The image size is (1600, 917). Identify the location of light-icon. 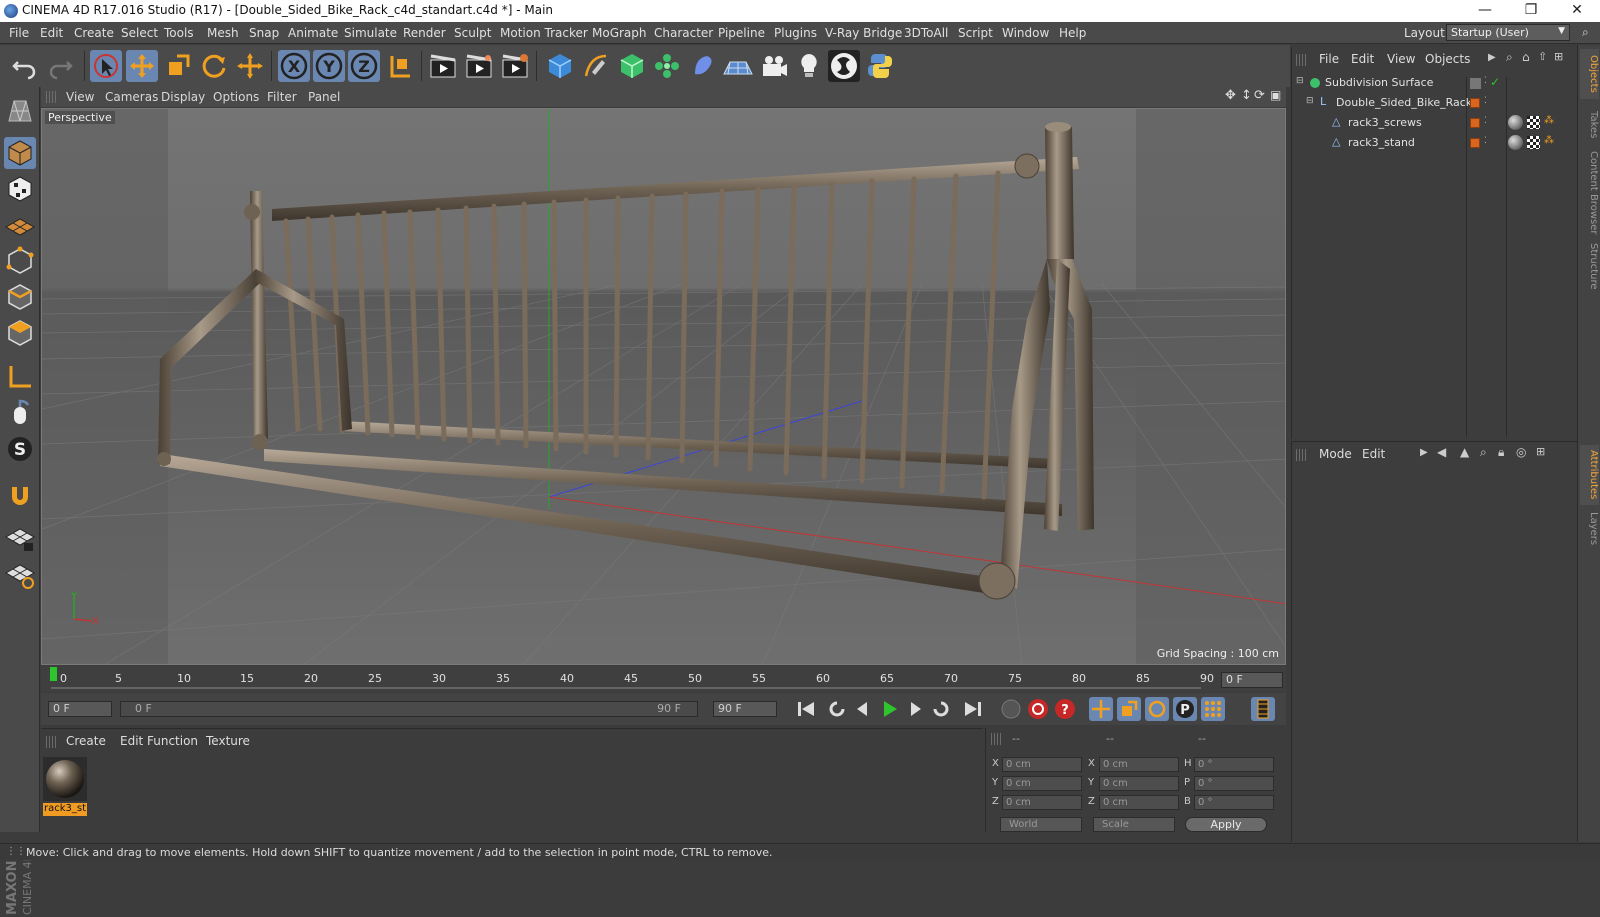
(809, 66).